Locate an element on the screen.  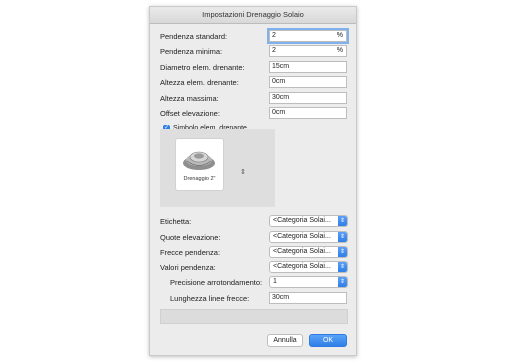
max-height-value: 30cm is located at coordinates (281, 97).